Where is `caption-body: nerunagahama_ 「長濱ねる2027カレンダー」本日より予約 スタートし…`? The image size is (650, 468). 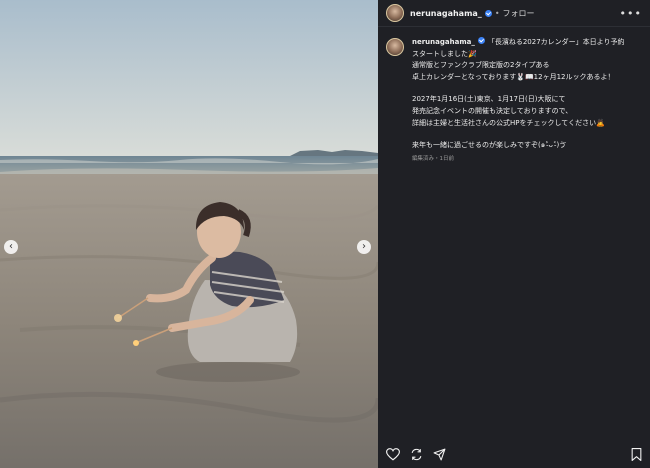
caption-body: nerunagahama_ 「長濱ねる2027カレンダー」本日より予約 スタートし… is located at coordinates (527, 101).